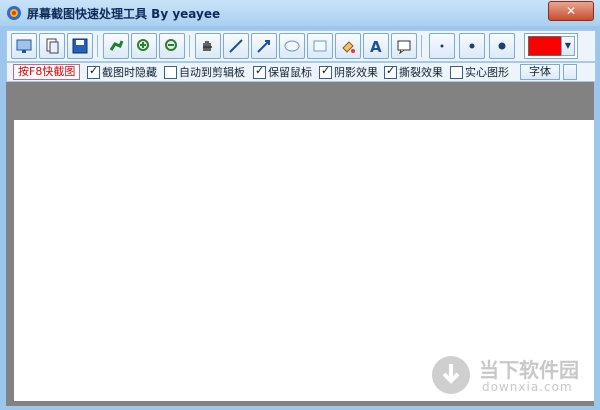 The height and width of the screenshot is (410, 600). I want to click on chevron-down-icon: ▼, so click(568, 46).